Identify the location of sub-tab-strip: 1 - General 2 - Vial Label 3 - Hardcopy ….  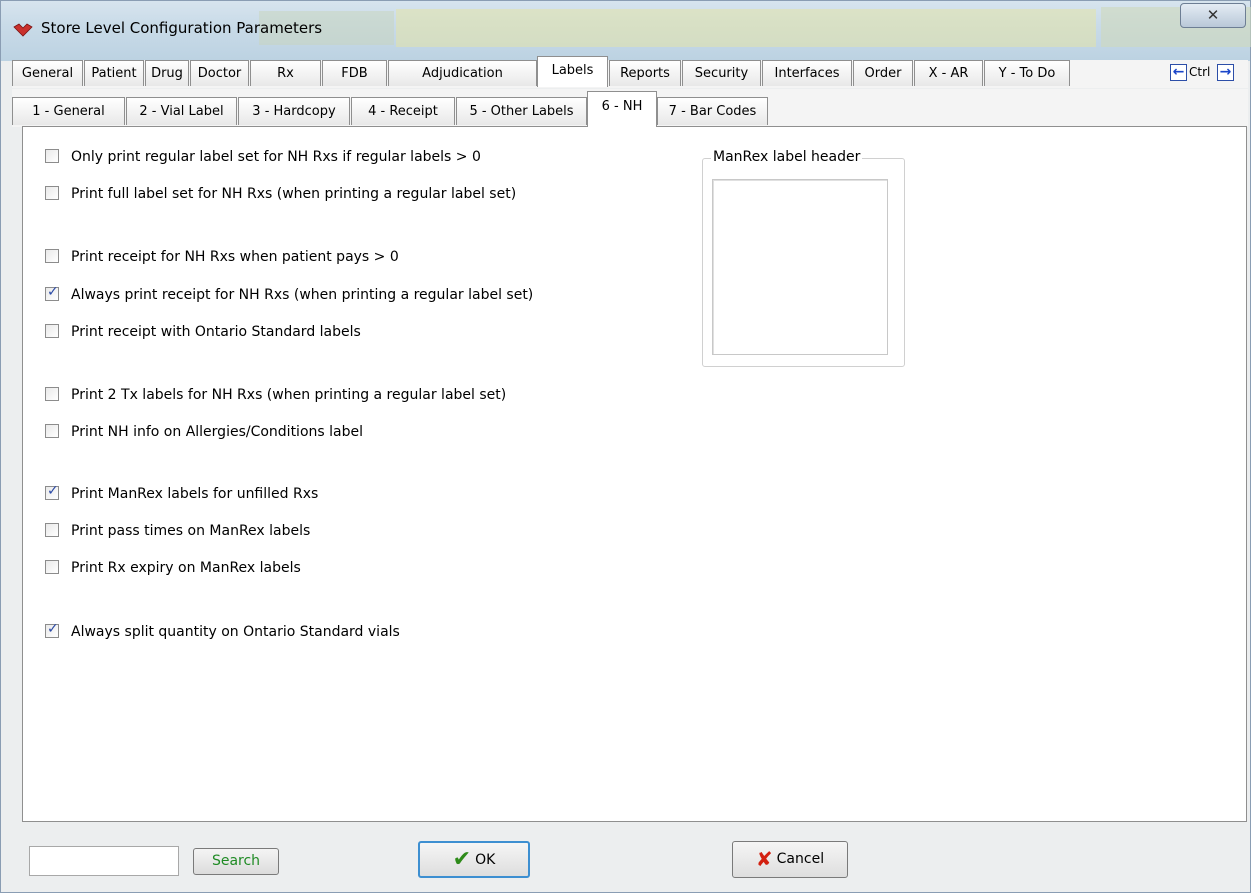
(630, 108).